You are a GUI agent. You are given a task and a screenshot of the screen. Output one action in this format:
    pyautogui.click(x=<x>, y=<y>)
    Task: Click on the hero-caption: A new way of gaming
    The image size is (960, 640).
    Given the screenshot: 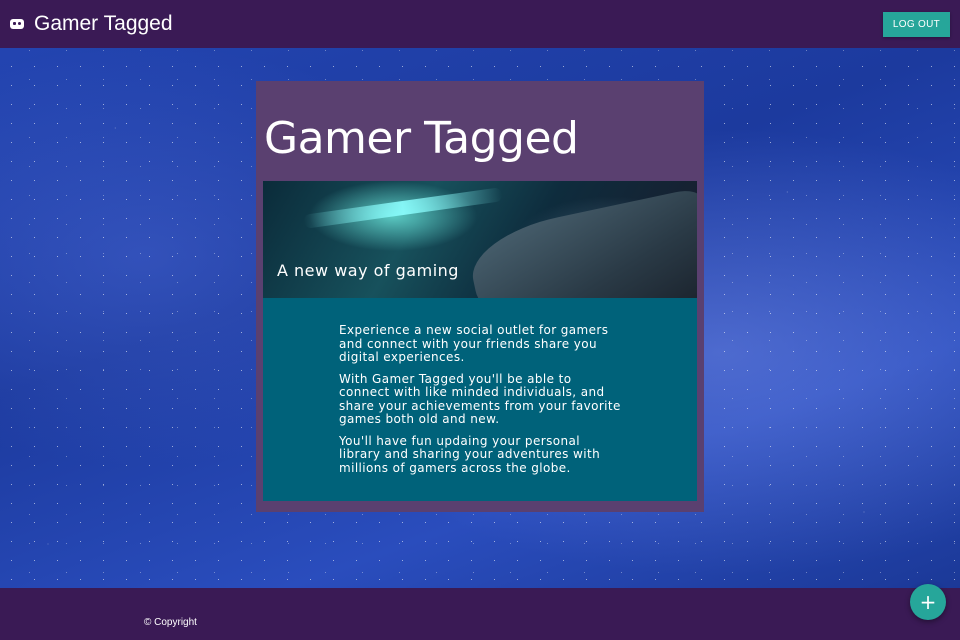 What is the action you would take?
    pyautogui.click(x=368, y=270)
    